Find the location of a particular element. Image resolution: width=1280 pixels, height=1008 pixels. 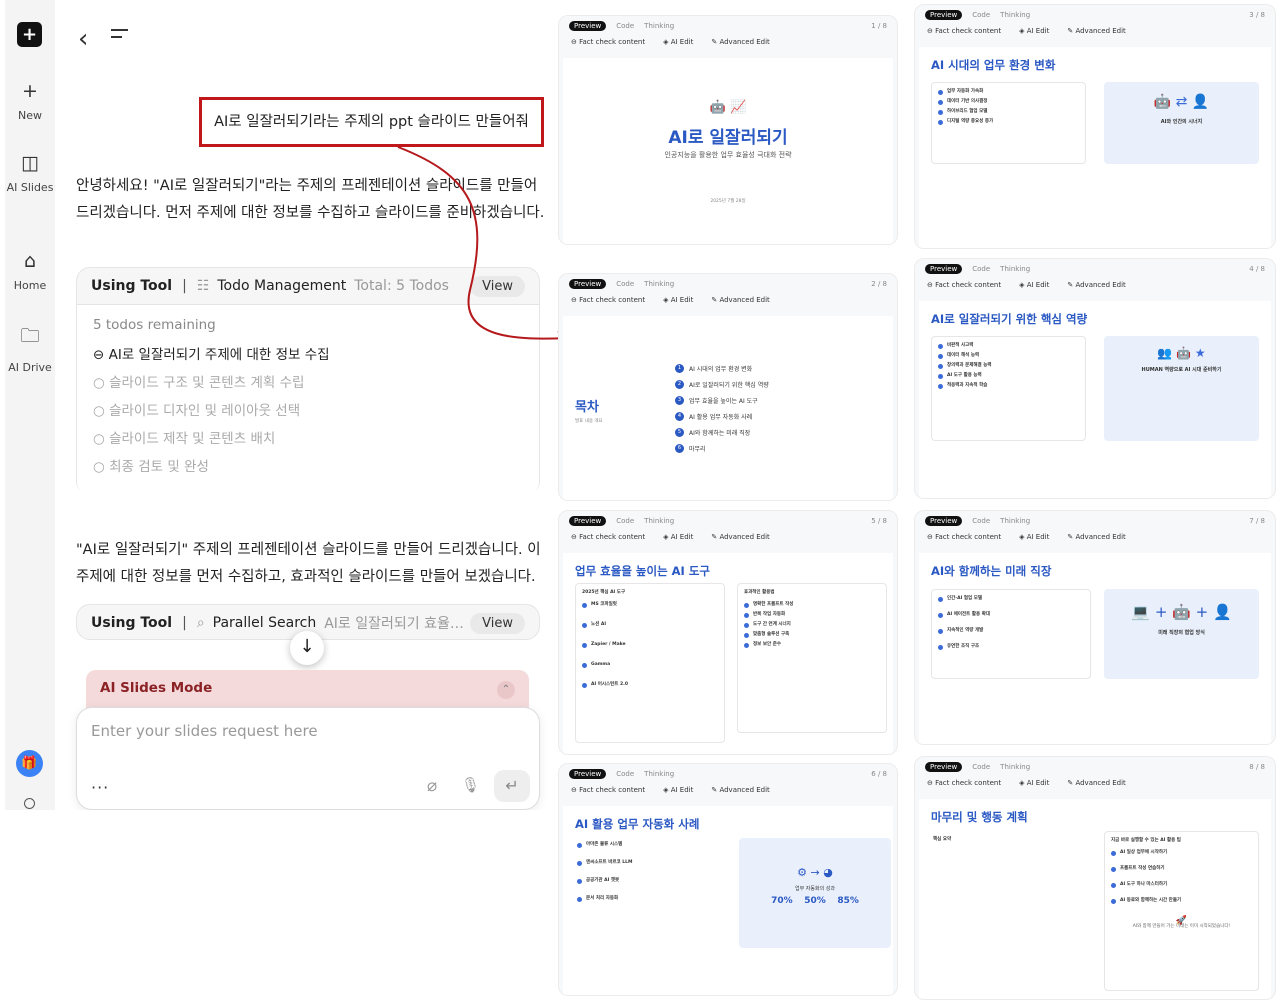

toc-item: 2 AI로 일잘러되기 위한 핵심 역량 is located at coordinates (722, 384).